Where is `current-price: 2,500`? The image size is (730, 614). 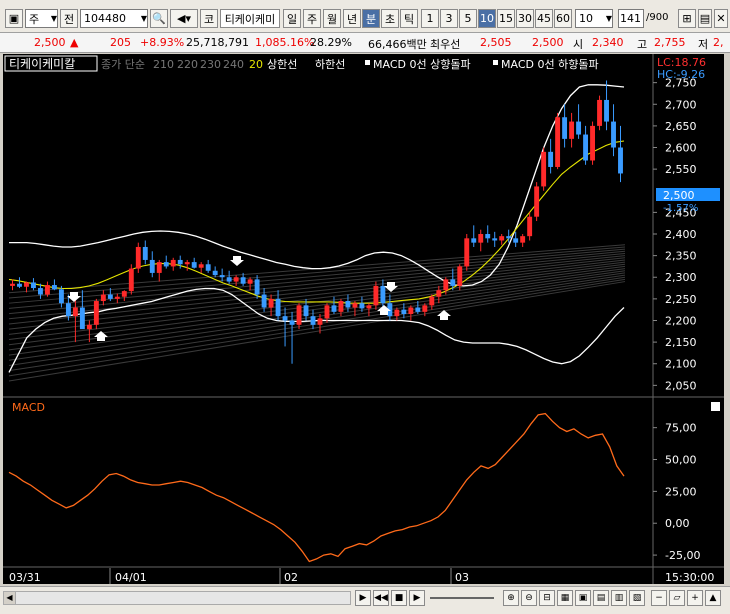
current-price: 2,500 is located at coordinates (50, 42).